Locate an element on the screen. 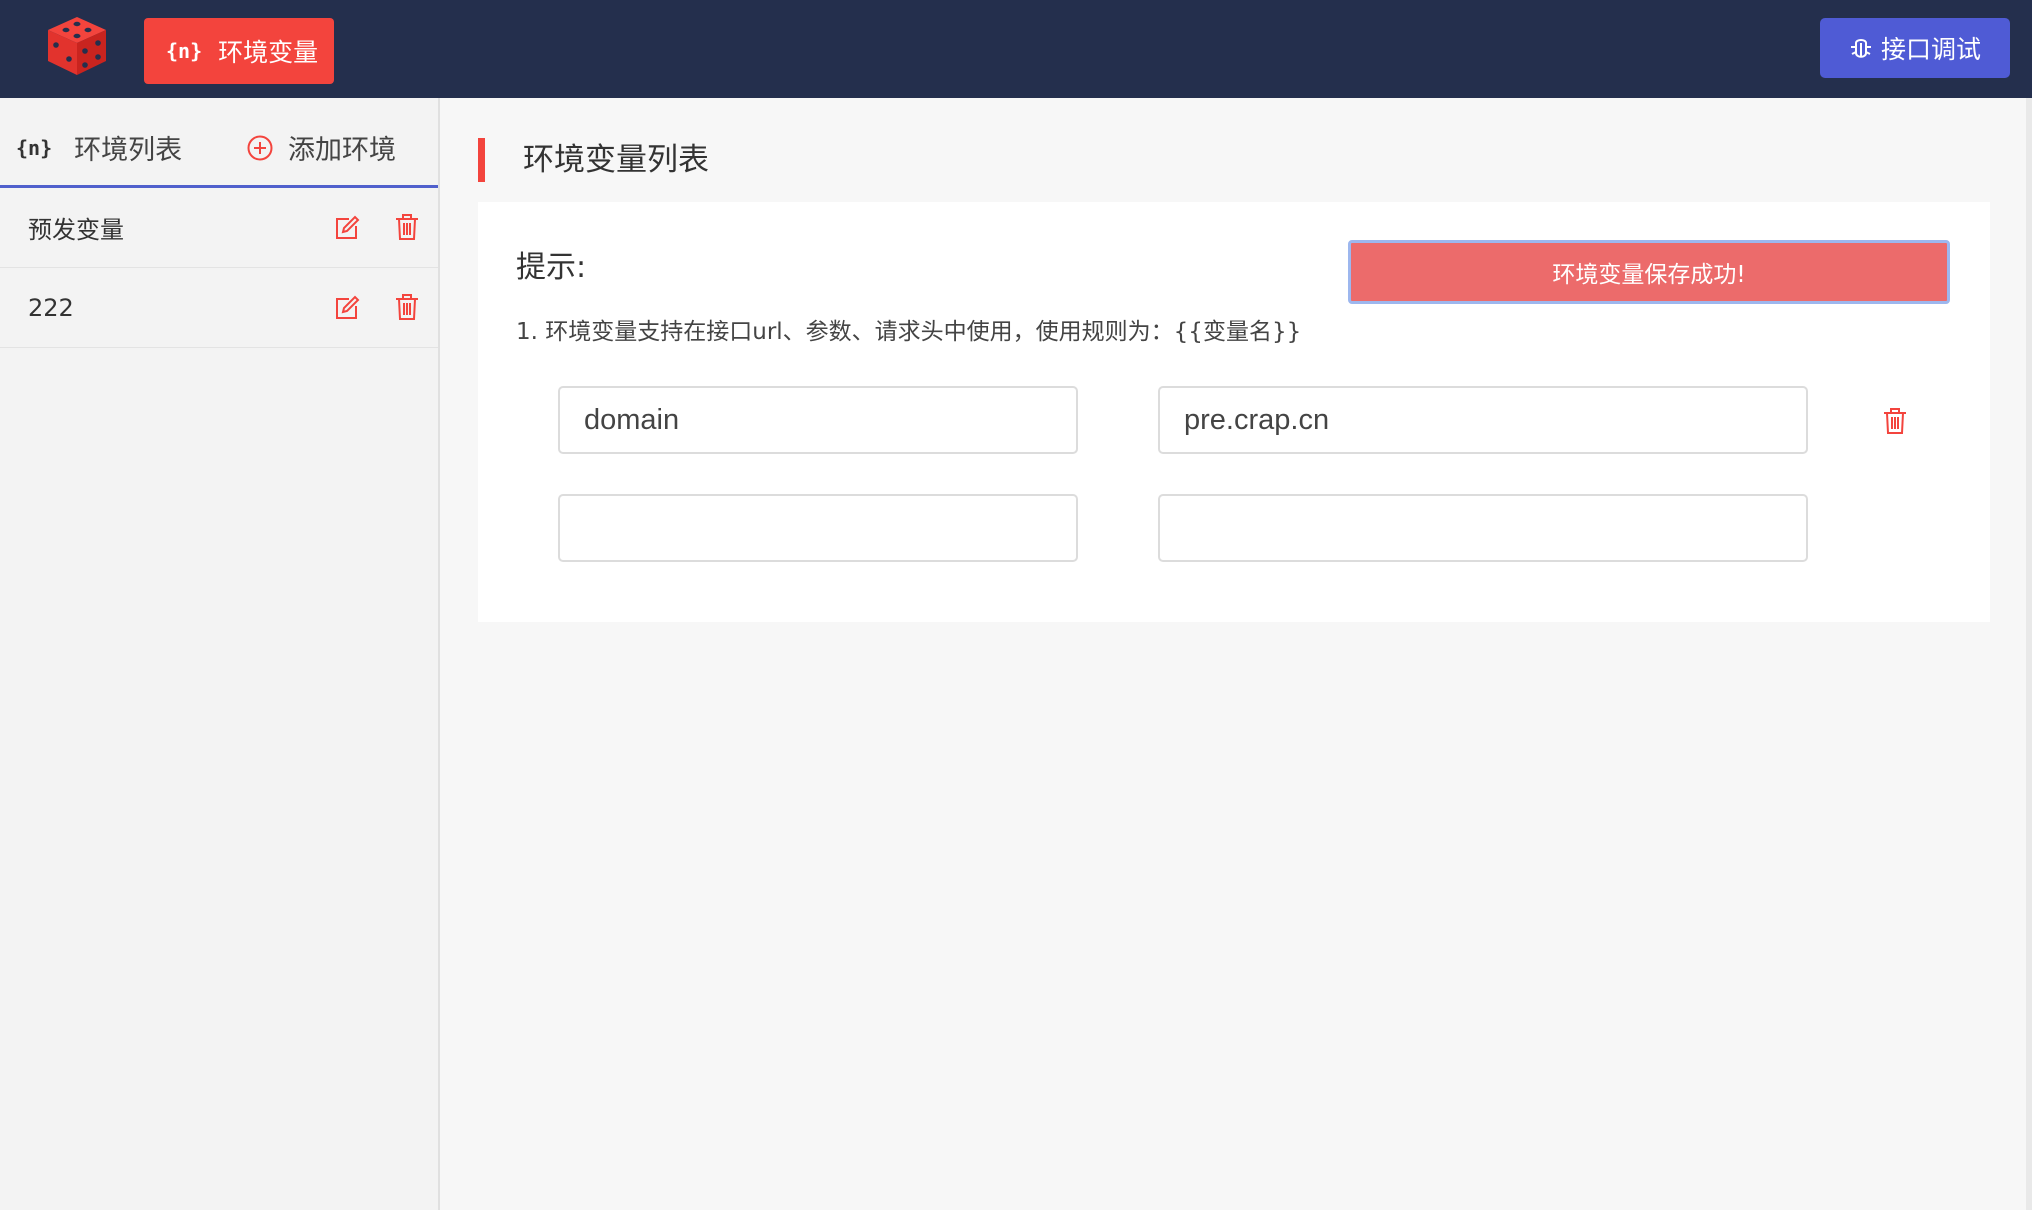 This screenshot has height=1210, width=2032. api-debug-button: 接口调试 is located at coordinates (1915, 48).